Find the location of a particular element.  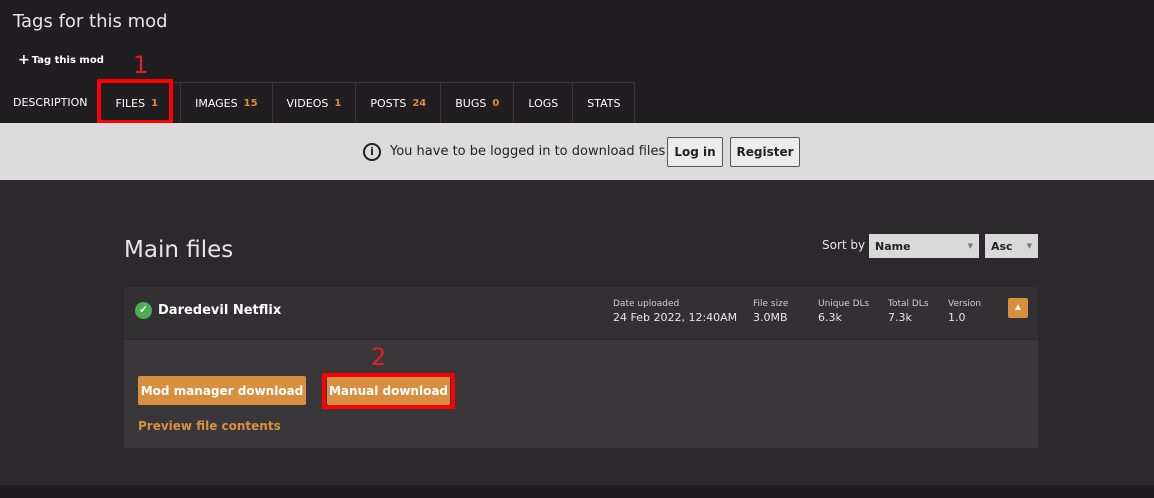

tab-count: 24 is located at coordinates (419, 103).